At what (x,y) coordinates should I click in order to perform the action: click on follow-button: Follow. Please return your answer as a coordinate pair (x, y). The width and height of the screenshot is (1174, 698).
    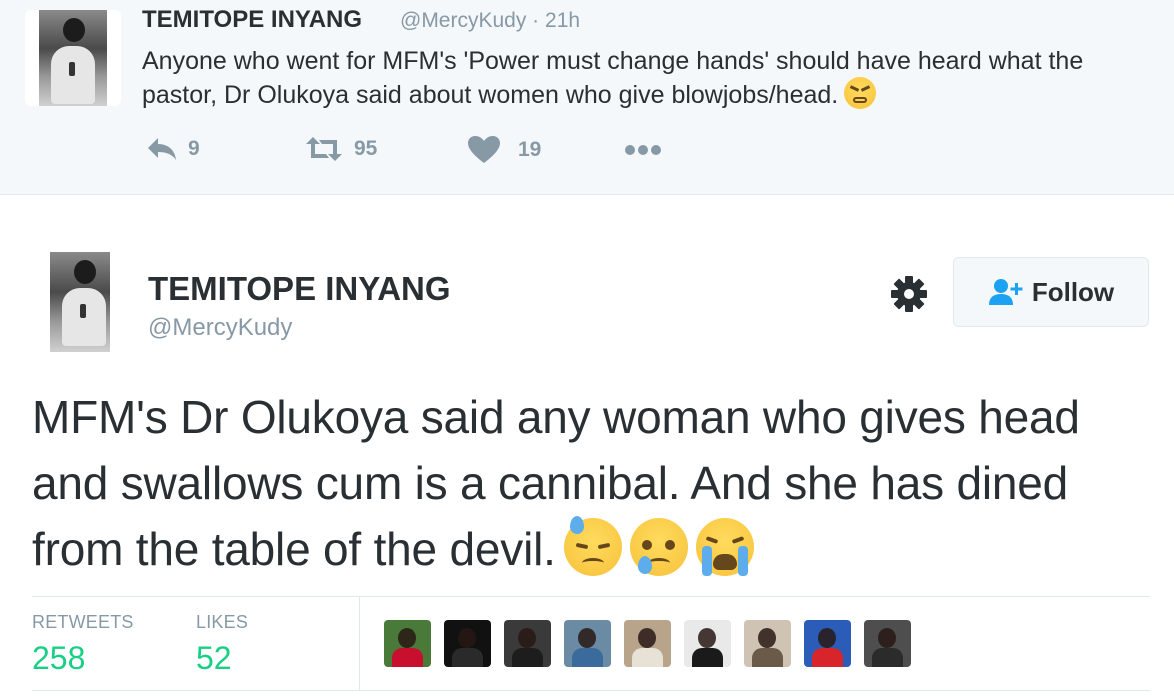
    Looking at the image, I should click on (1051, 292).